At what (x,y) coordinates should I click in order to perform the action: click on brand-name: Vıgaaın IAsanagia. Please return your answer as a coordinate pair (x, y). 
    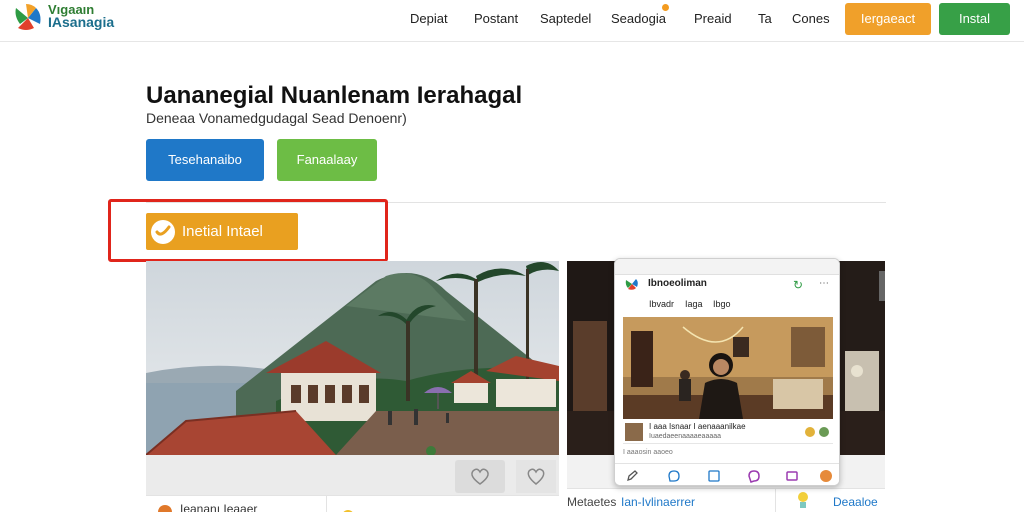
    Looking at the image, I should click on (81, 16).